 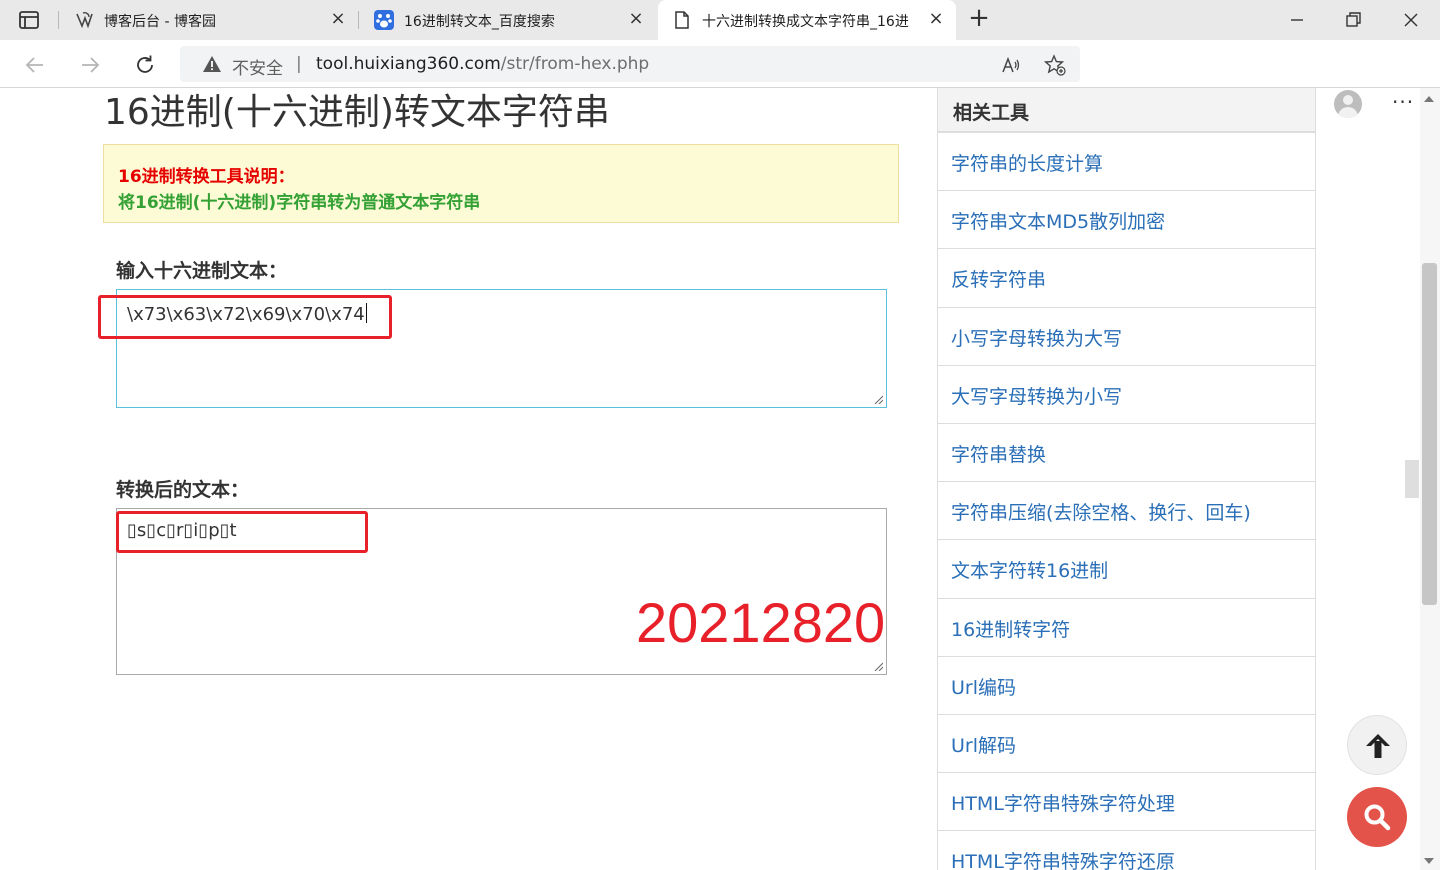 I want to click on tab-title: 博客后台 - 博客园, so click(x=160, y=22).